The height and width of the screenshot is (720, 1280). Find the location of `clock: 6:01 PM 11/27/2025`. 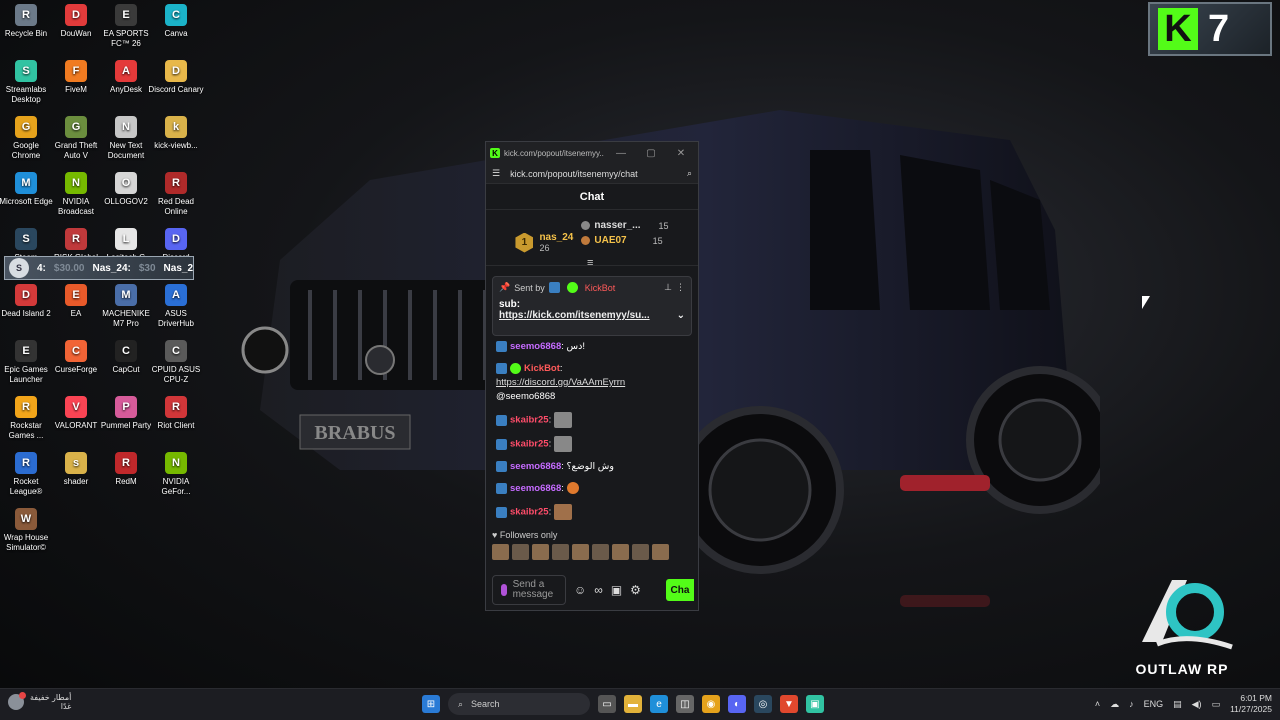

clock: 6:01 PM 11/27/2025 is located at coordinates (1251, 704).